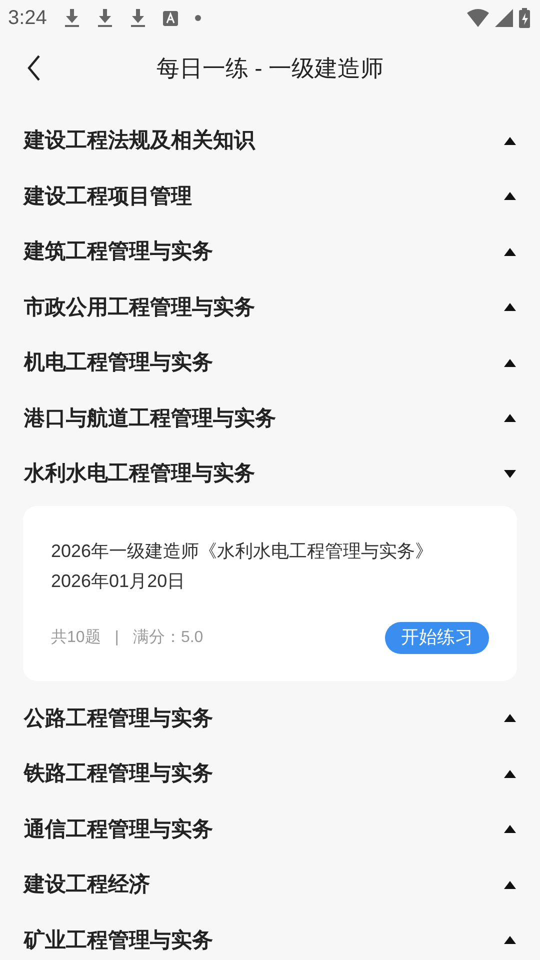 This screenshot has height=960, width=540. I want to click on category-row: 机电工程管理与实务, so click(270, 362).